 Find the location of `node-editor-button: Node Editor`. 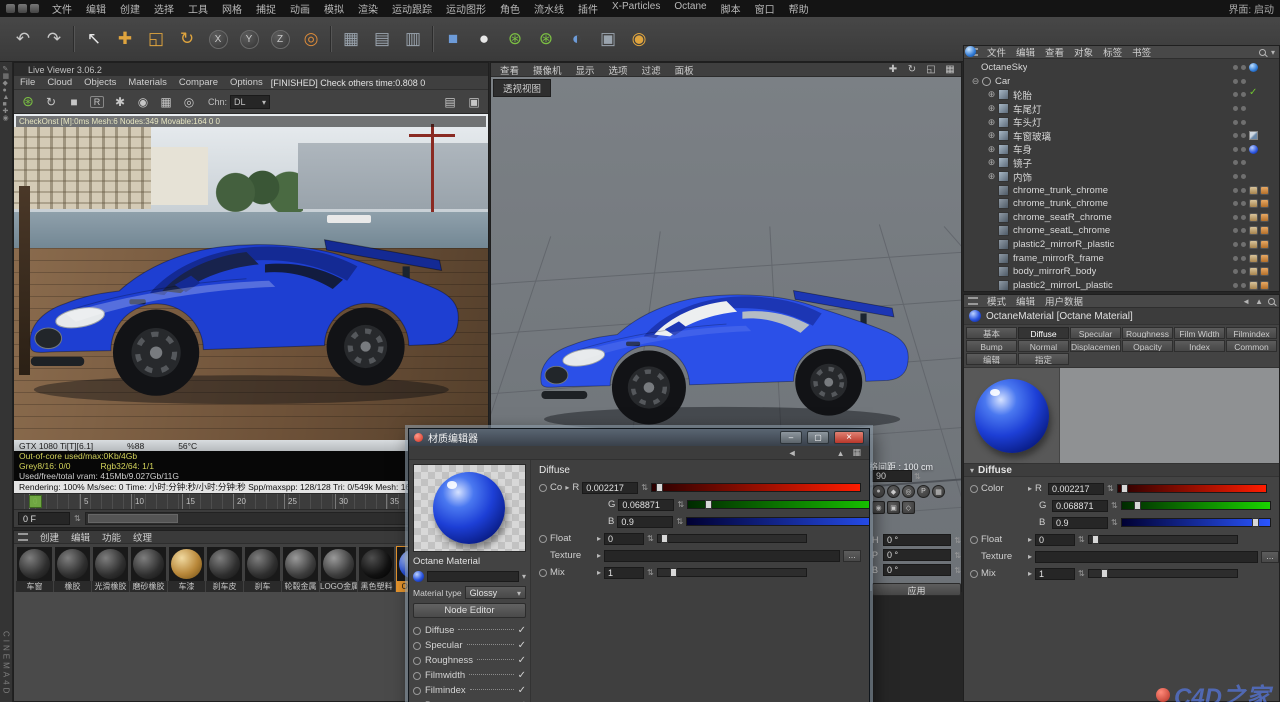

node-editor-button: Node Editor is located at coordinates (469, 610).